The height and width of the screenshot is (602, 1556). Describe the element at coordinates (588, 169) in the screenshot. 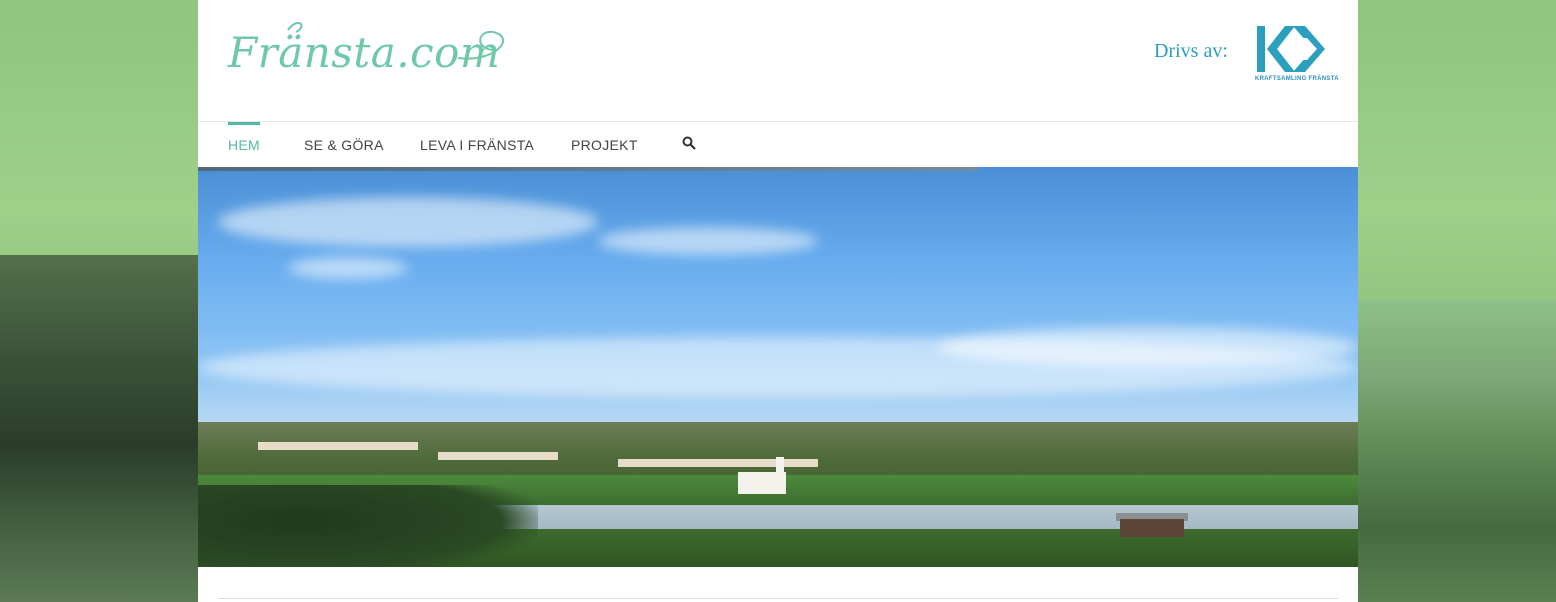

I see `hero-shadow` at that location.